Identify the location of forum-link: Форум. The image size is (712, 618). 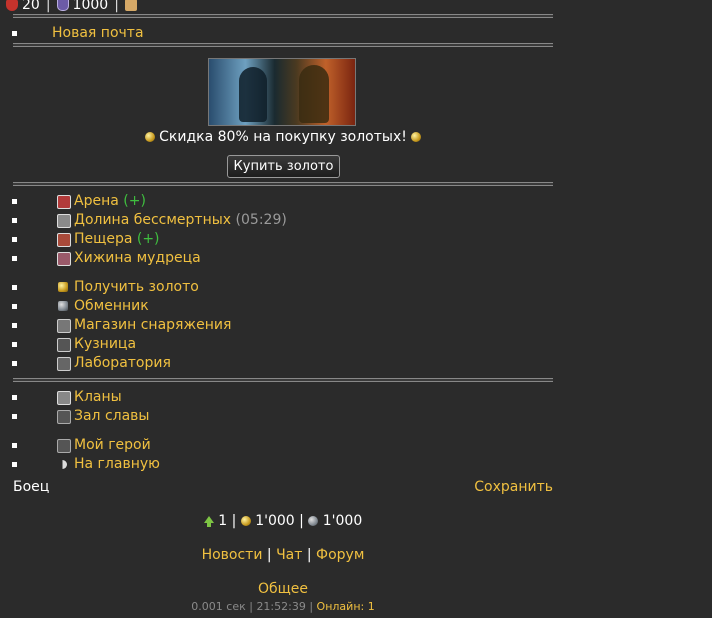
(340, 555).